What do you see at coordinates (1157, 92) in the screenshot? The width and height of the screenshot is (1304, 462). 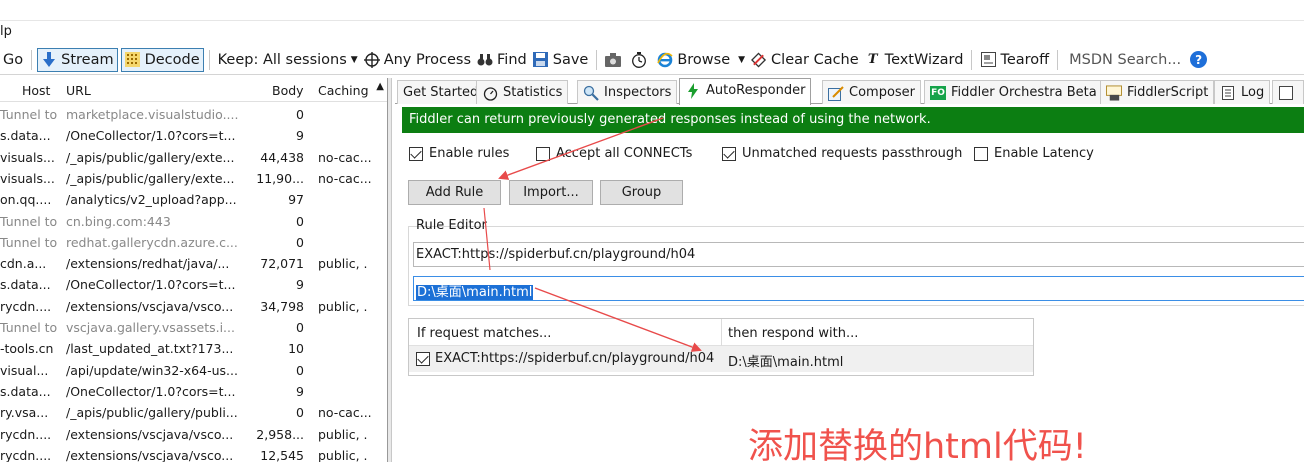 I see `tab-fiddlerscript: FiddlerScript` at bounding box center [1157, 92].